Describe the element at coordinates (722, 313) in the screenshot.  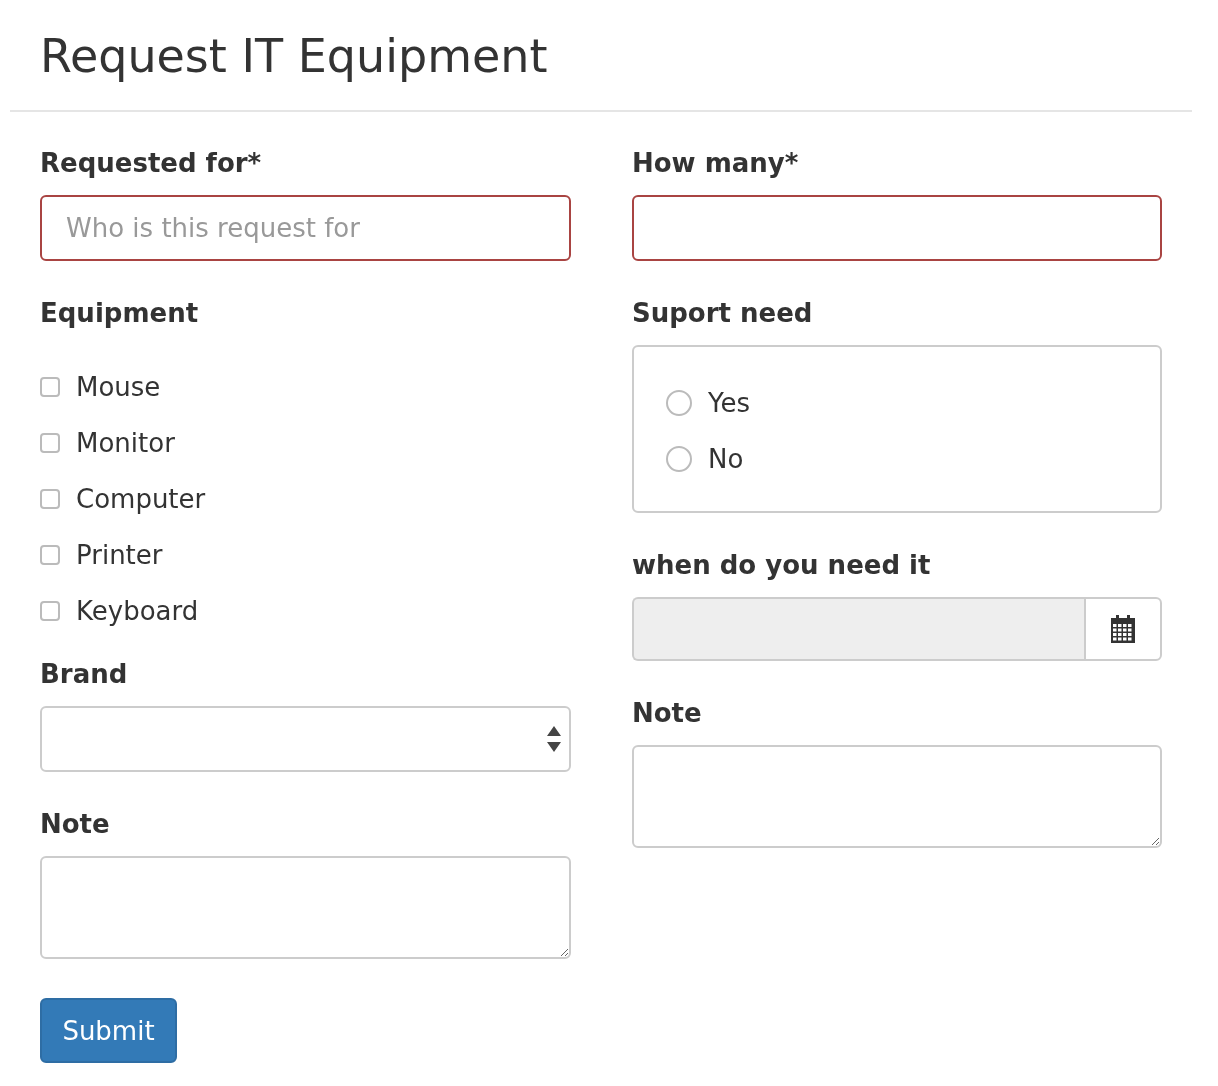
I see `field-label: Suport need` at that location.